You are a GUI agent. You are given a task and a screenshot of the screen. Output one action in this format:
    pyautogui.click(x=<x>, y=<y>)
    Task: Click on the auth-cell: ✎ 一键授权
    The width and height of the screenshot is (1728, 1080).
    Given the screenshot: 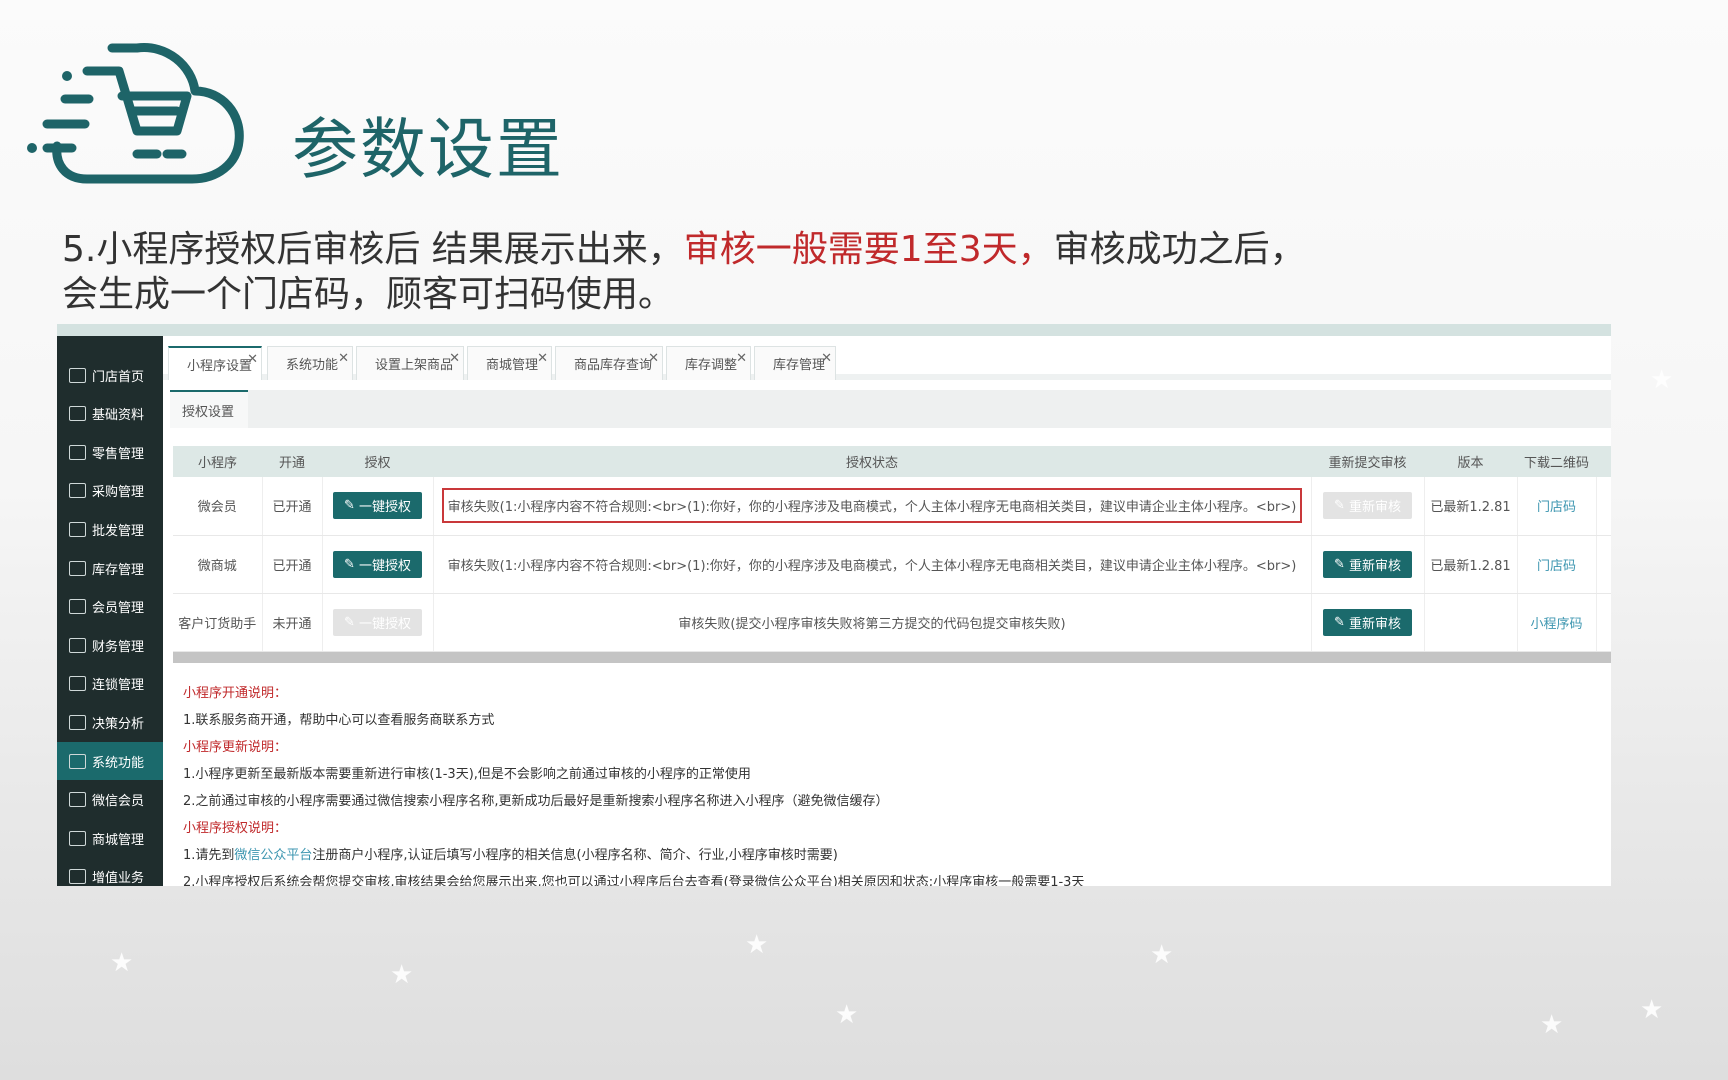 What is the action you would take?
    pyautogui.click(x=378, y=506)
    